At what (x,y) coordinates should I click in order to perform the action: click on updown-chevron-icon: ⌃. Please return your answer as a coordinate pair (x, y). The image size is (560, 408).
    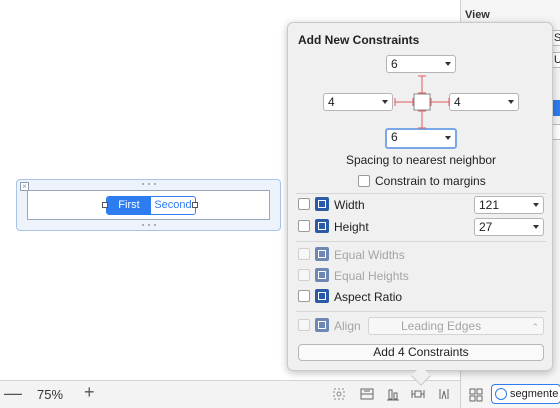
    Looking at the image, I should click on (535, 327).